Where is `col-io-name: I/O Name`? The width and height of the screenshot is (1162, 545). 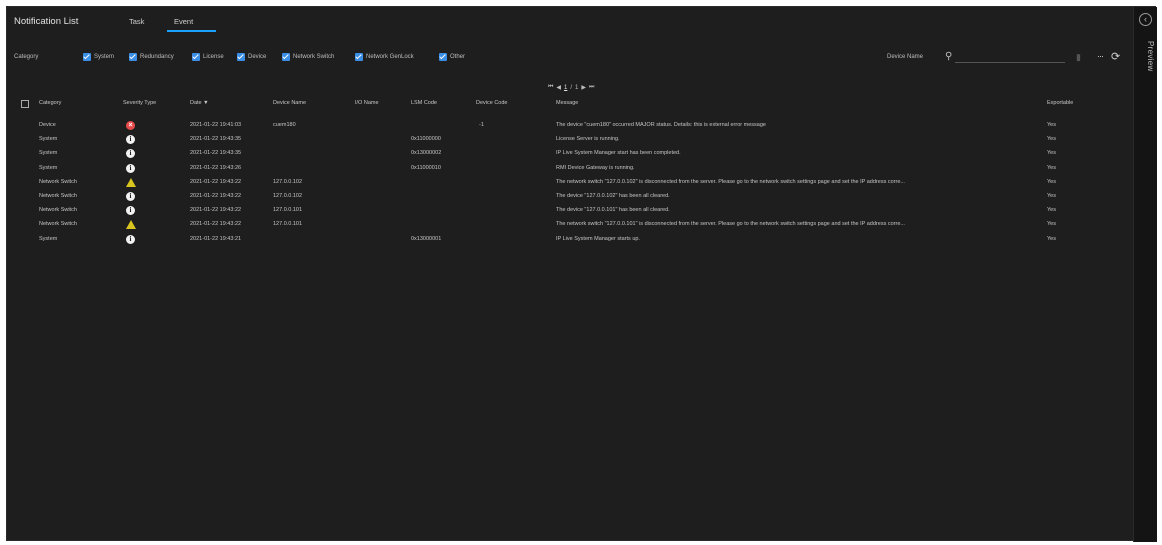 col-io-name: I/O Name is located at coordinates (367, 103).